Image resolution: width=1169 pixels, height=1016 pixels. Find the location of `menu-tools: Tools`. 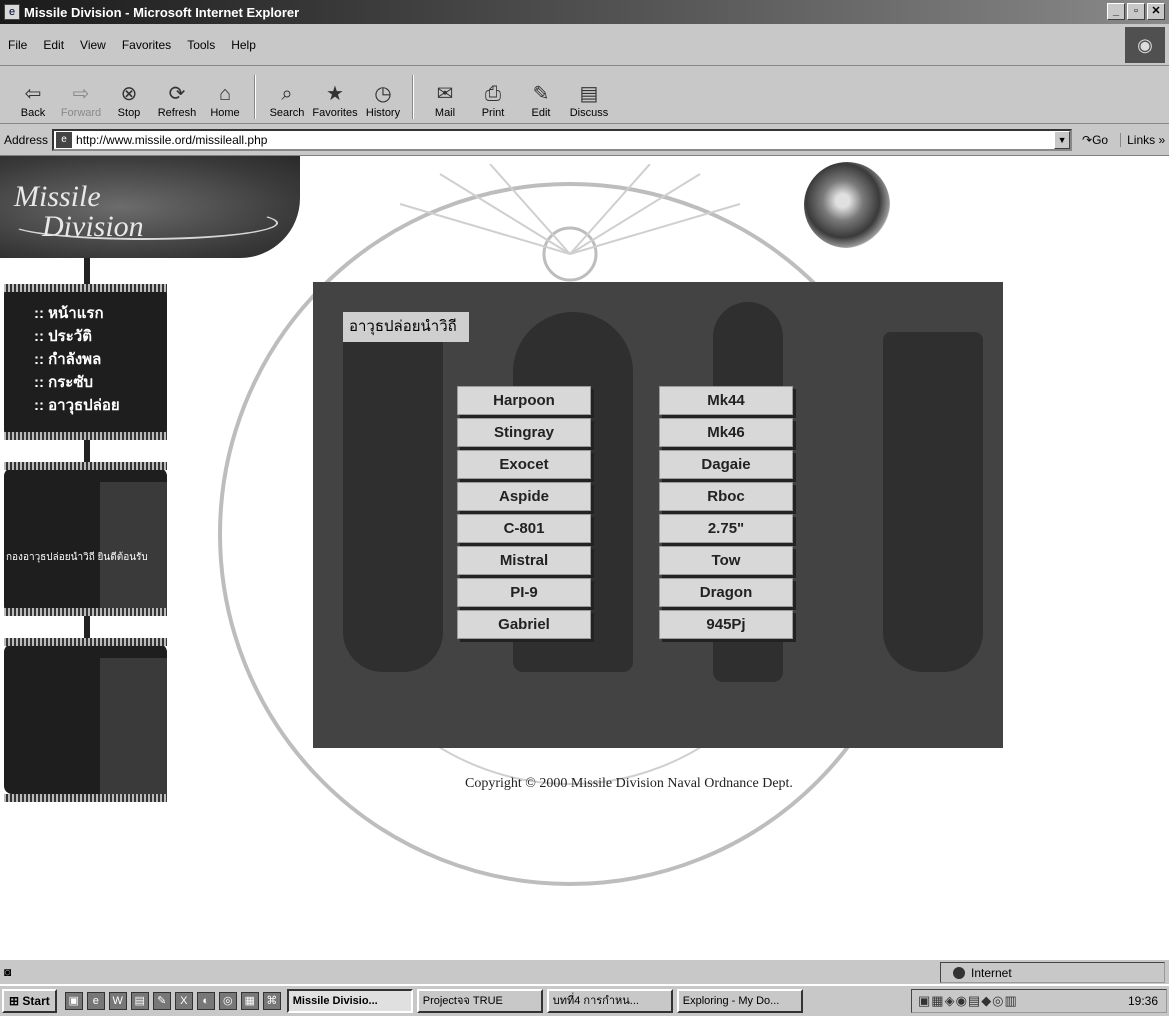

menu-tools: Tools is located at coordinates (201, 45).